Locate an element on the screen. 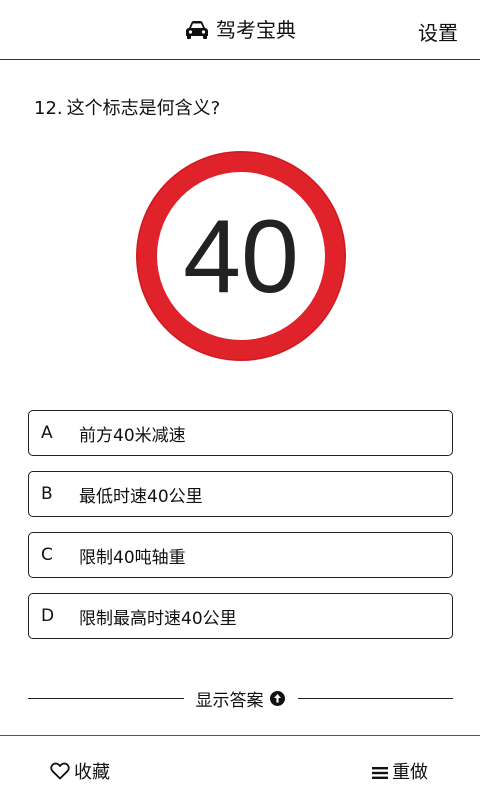  settings-button: 设置 is located at coordinates (438, 33).